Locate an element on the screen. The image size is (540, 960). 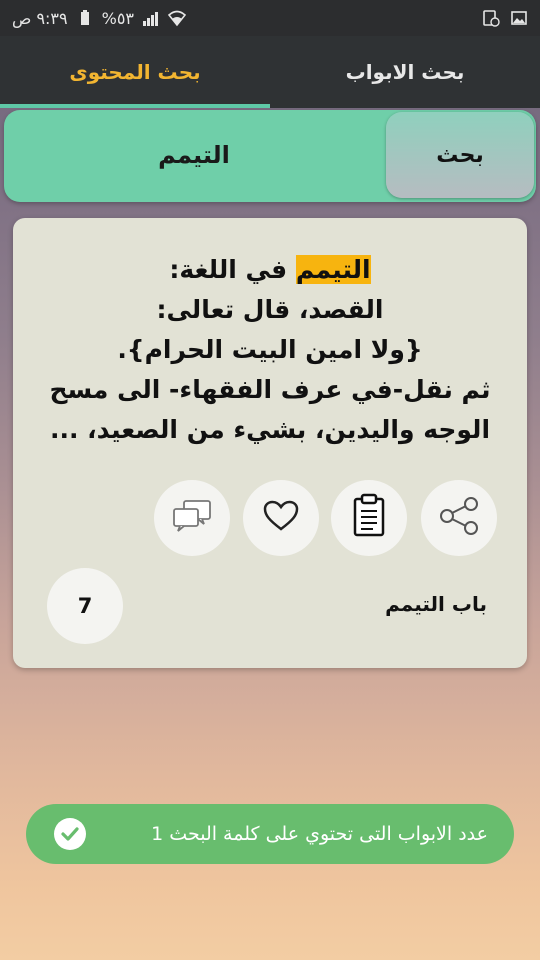
result-toast: عدد الابواب التى تحتوي على كلمة البحث 1 is located at coordinates (270, 834).